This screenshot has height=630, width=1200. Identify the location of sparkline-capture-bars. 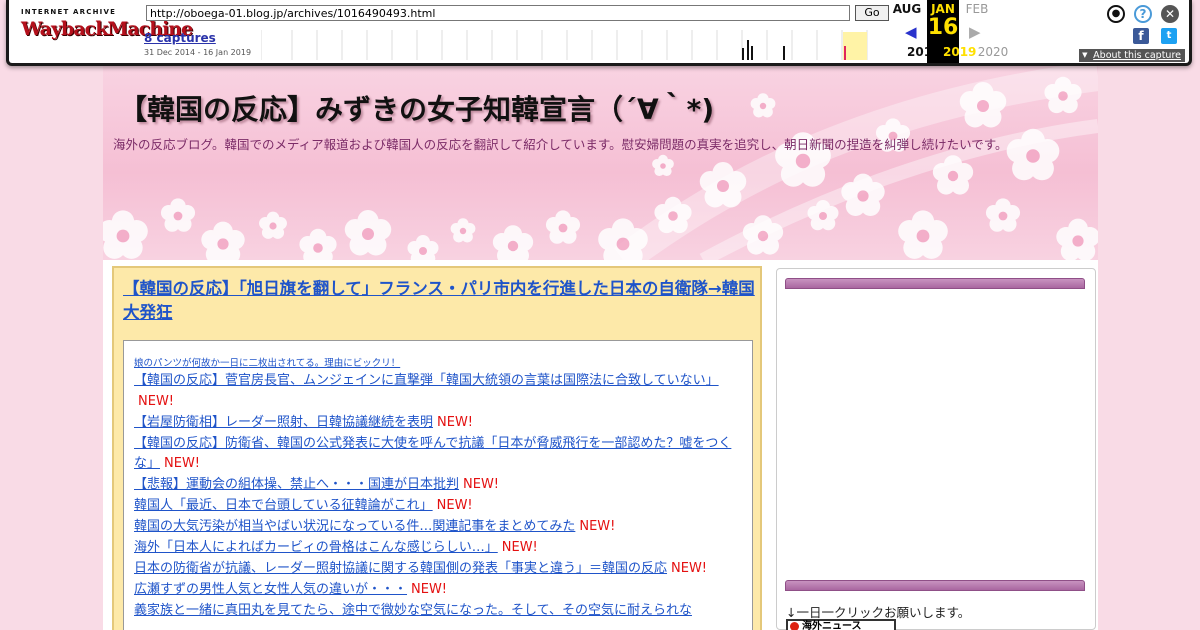
(763, 50).